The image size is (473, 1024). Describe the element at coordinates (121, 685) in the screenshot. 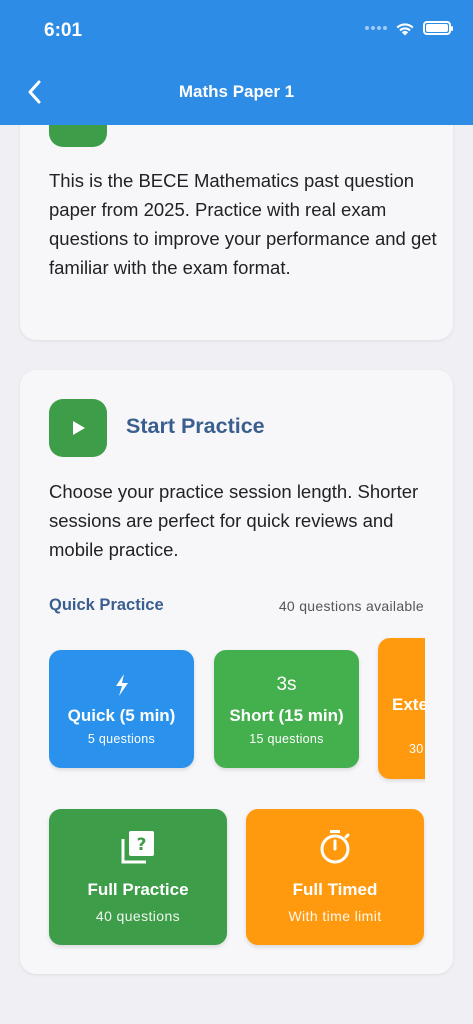

I see `lightning-icon` at that location.